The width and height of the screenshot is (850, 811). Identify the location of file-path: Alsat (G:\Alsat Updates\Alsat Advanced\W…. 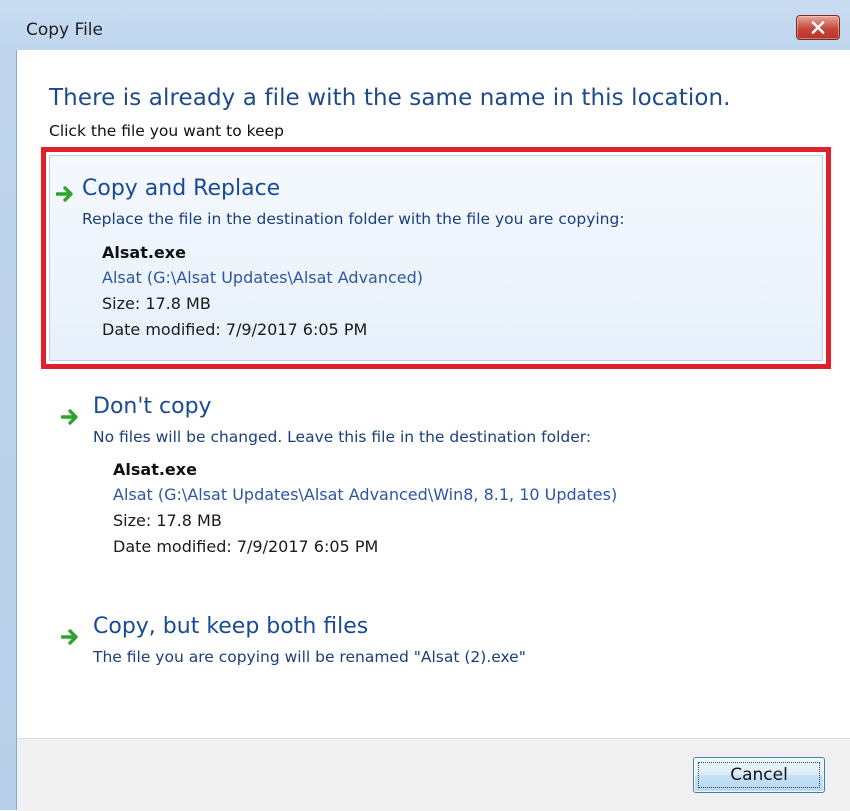
(365, 494).